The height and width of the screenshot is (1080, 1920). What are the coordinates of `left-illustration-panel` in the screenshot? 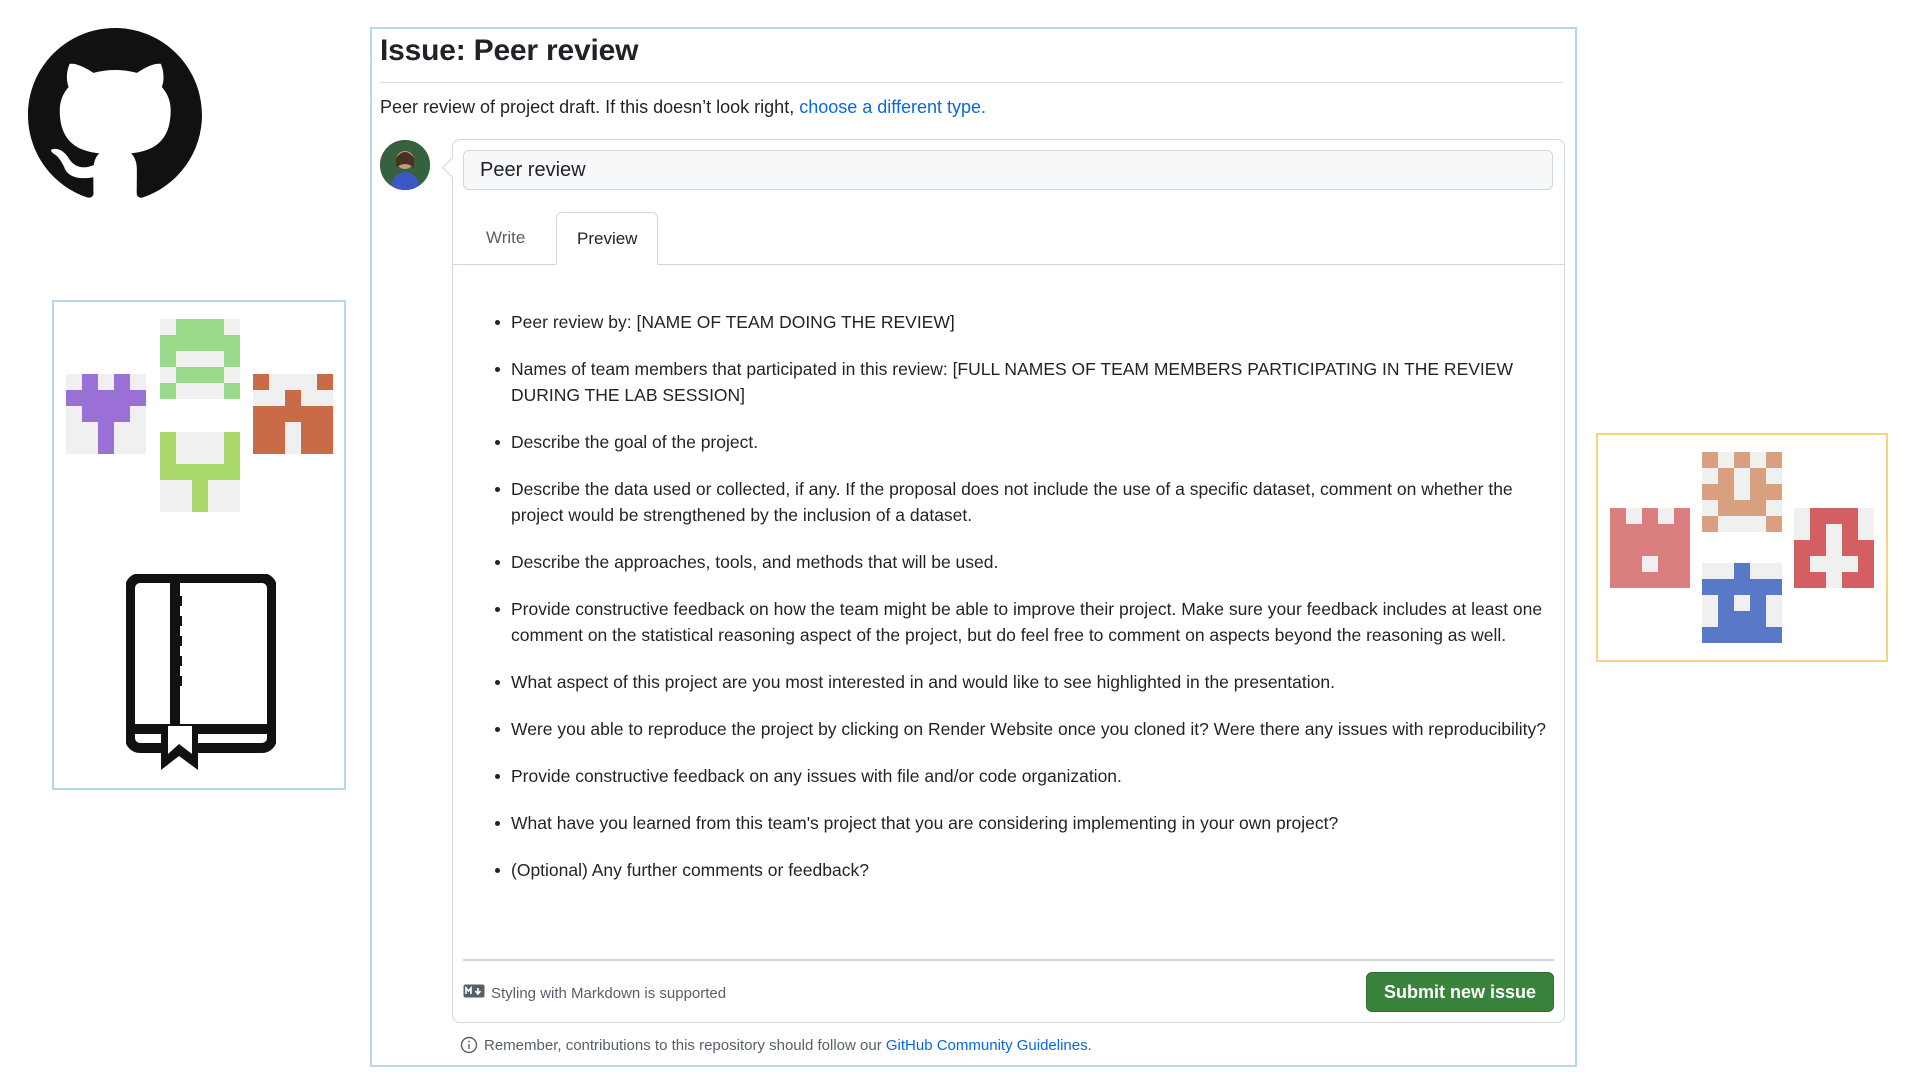 It's located at (199, 545).